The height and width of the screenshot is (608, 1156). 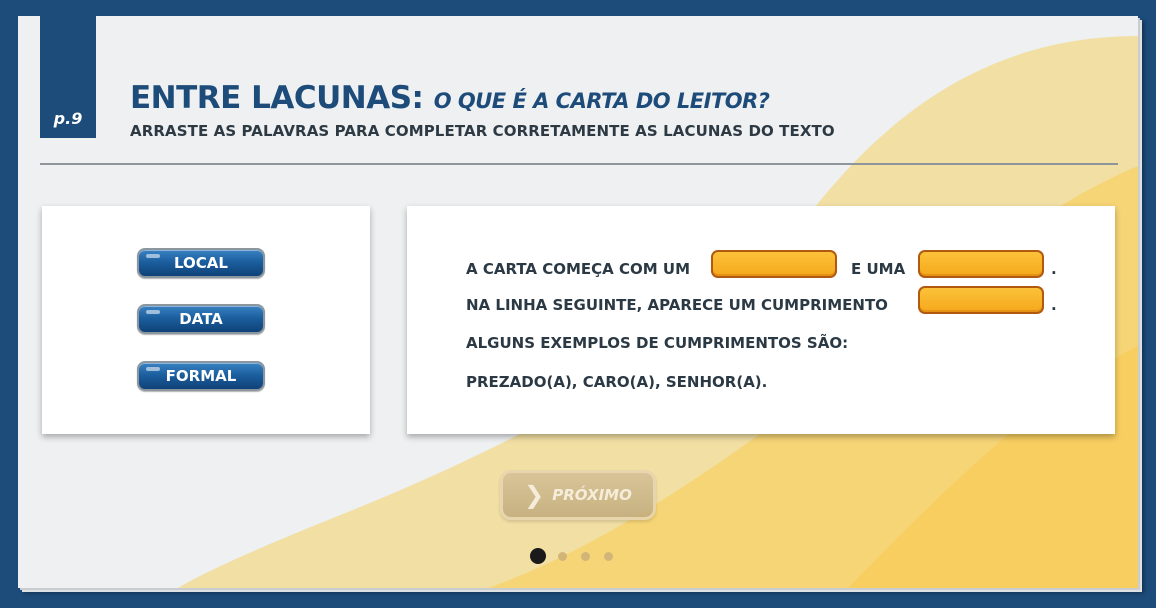 I want to click on next-button: ❯ PRÓXIMO, so click(x=578, y=495).